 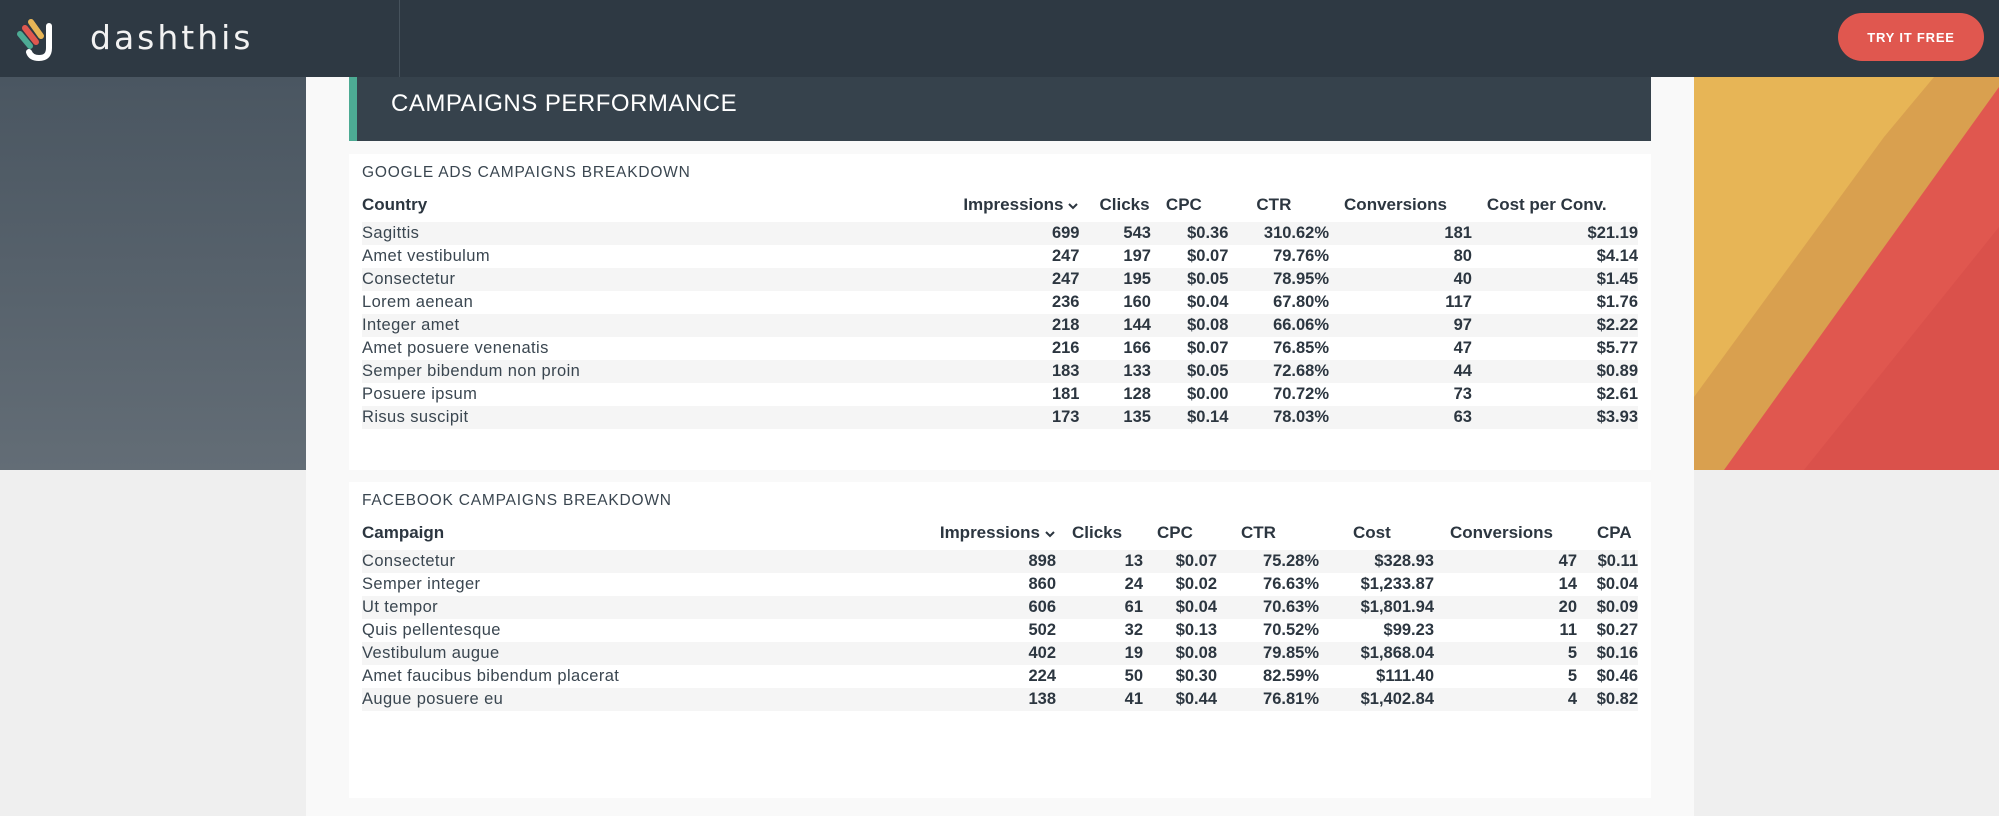 I want to click on table-cell: Sagittis, so click(x=644, y=233).